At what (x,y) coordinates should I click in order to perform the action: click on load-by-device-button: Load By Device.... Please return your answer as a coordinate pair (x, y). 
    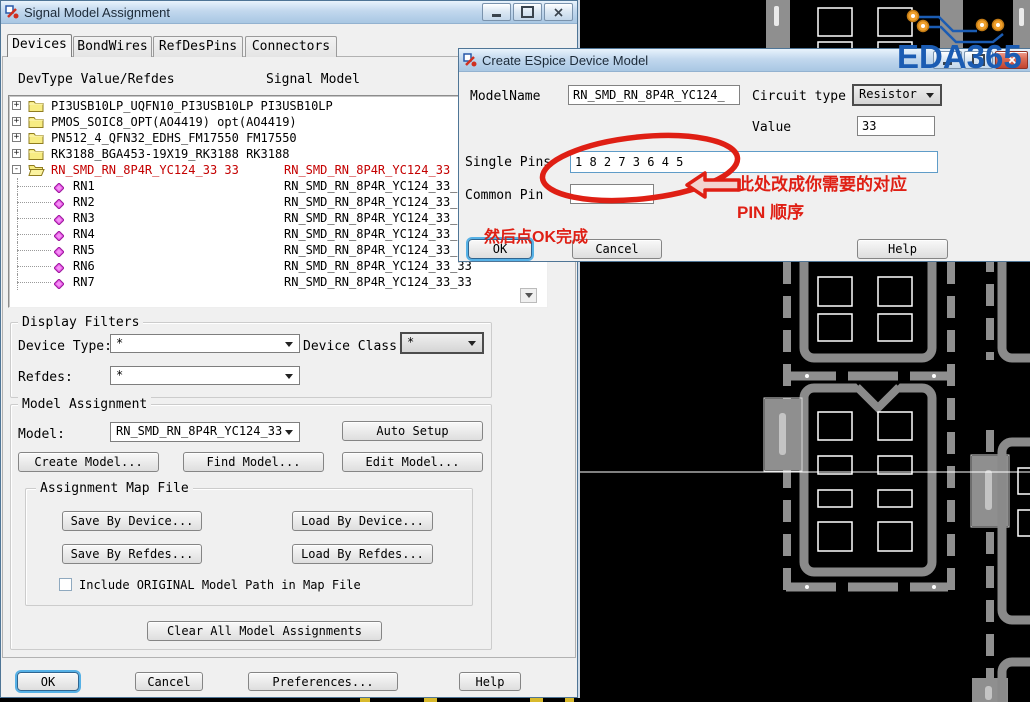
    Looking at the image, I should click on (362, 521).